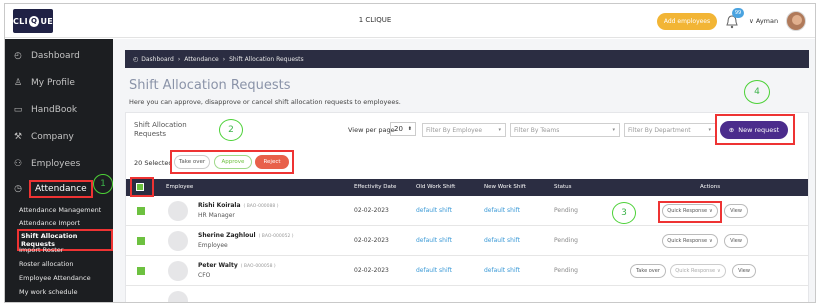 The height and width of the screenshot is (307, 822). What do you see at coordinates (153, 163) in the screenshot?
I see `selected-count: 20 Selected` at bounding box center [153, 163].